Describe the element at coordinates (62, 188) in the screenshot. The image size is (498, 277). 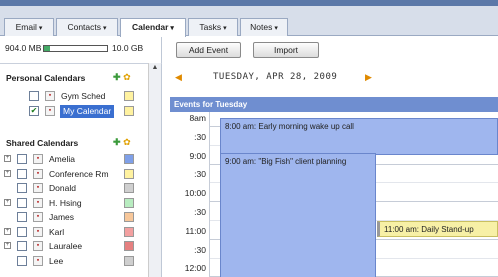
I see `calendar-name: Donald` at that location.